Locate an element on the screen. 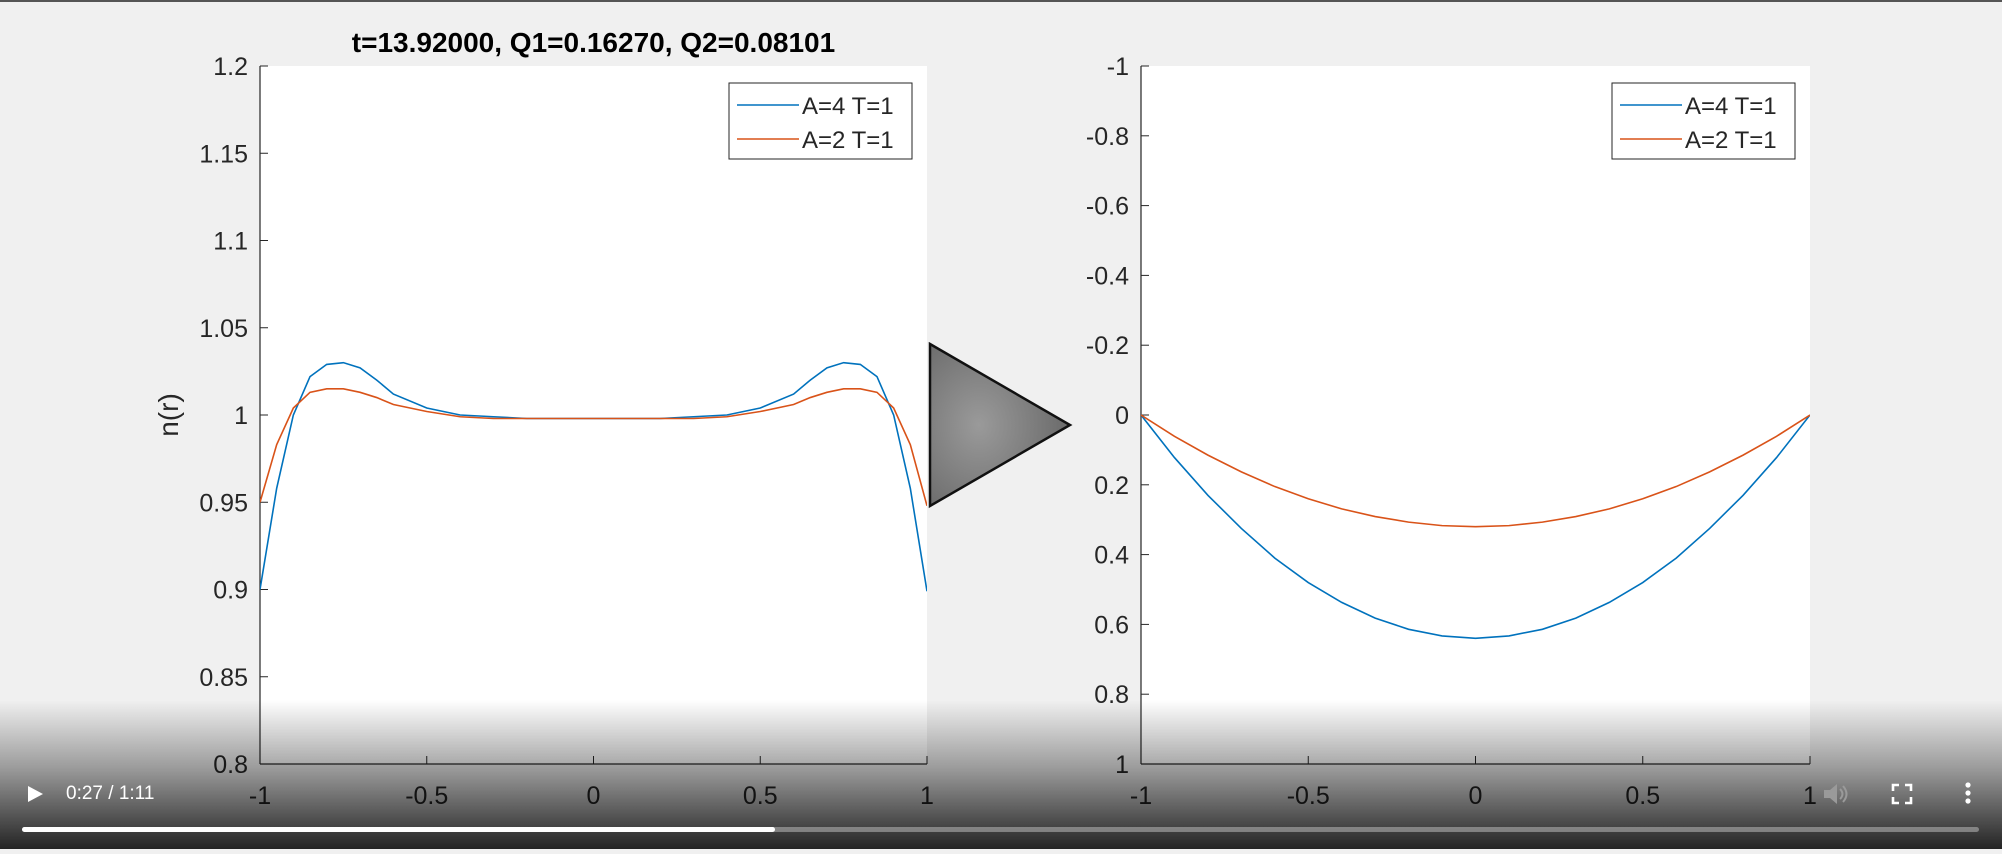  fullscreen-button is located at coordinates (1902, 796).